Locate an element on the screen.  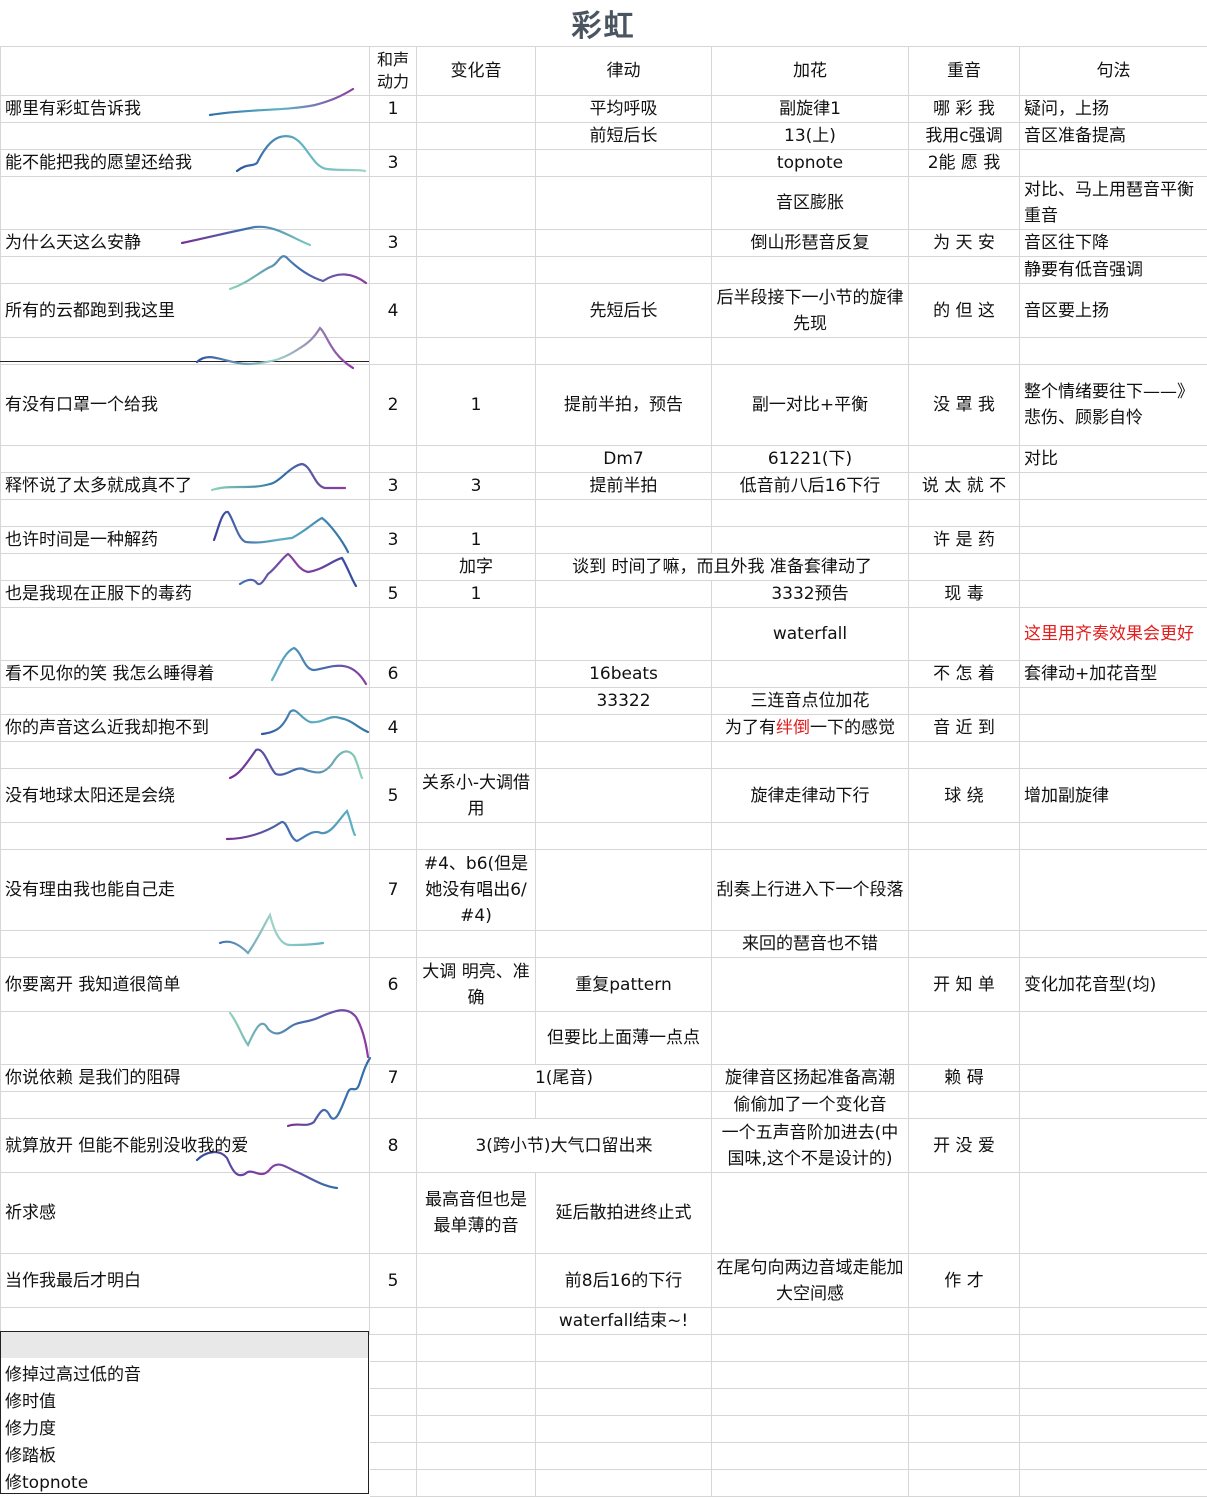
table-row: 哪里有彩虹告诉我1平均呼吸副旋律1哪 彩 我疑问，上扬 is located at coordinates (604, 109).